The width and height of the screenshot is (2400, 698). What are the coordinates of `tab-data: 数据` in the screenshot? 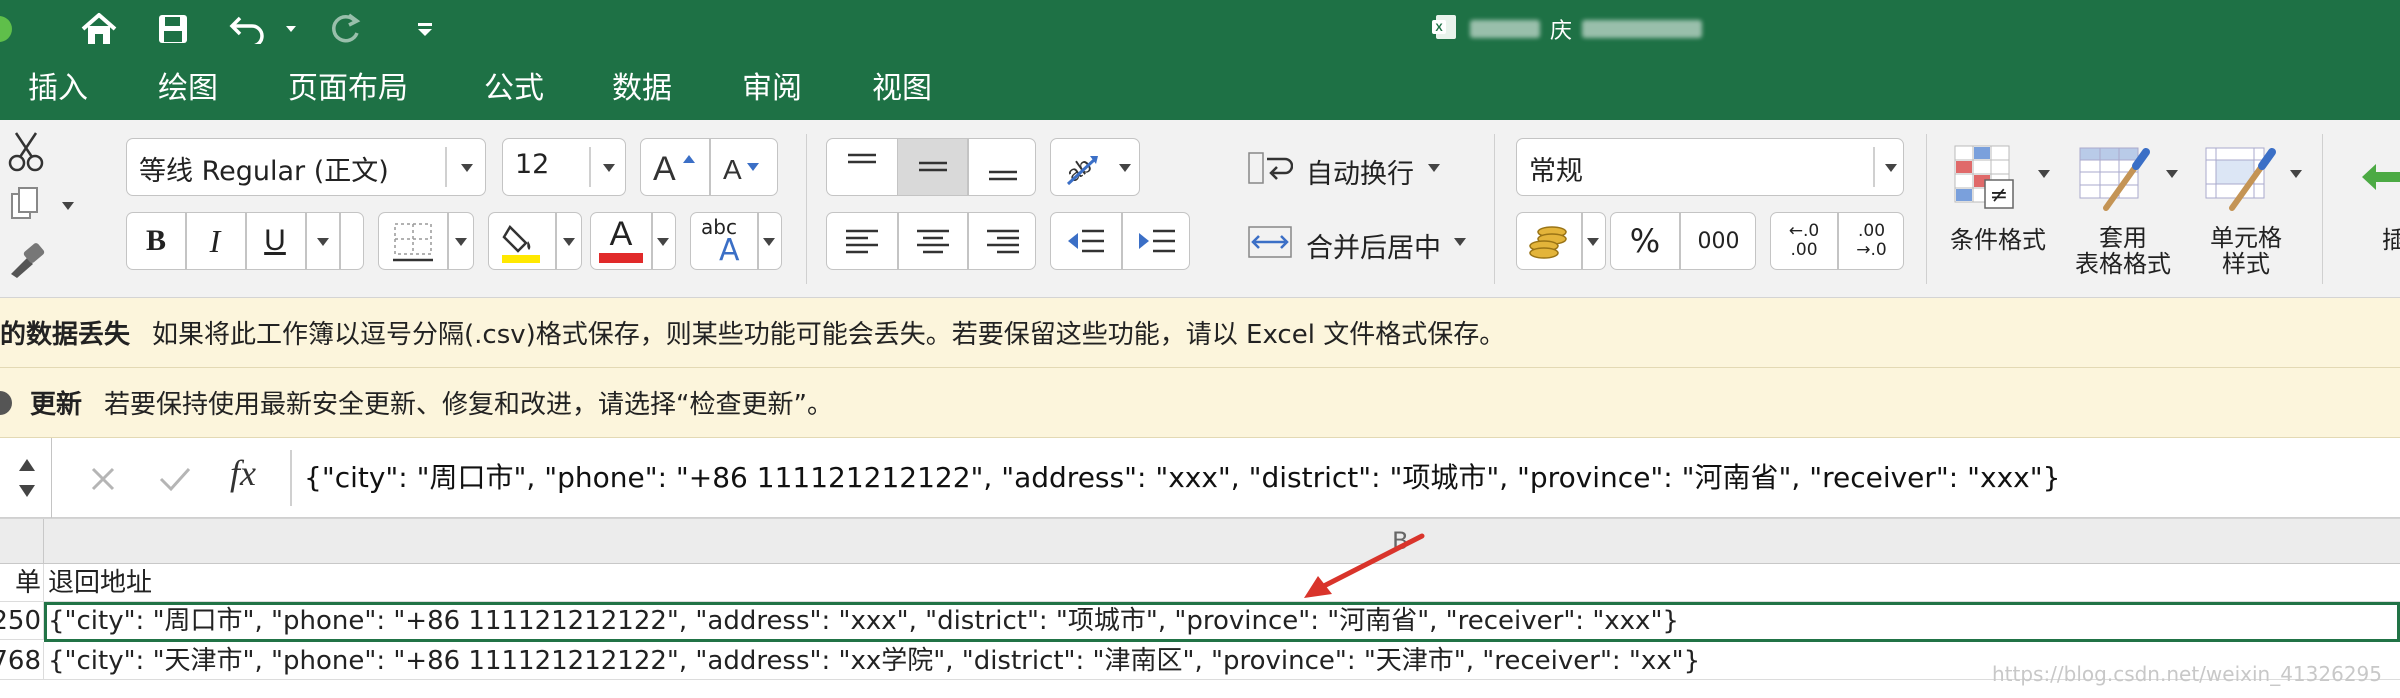 It's located at (642, 89).